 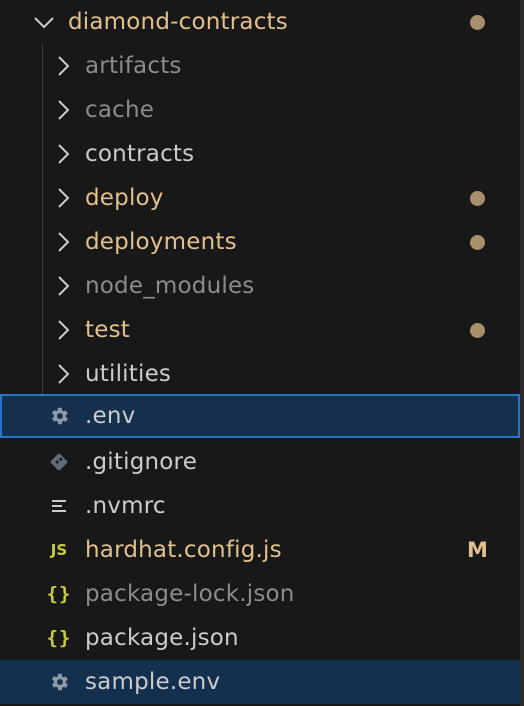 What do you see at coordinates (260, 462) in the screenshot?
I see `tree-file-gitignore: .gitignore` at bounding box center [260, 462].